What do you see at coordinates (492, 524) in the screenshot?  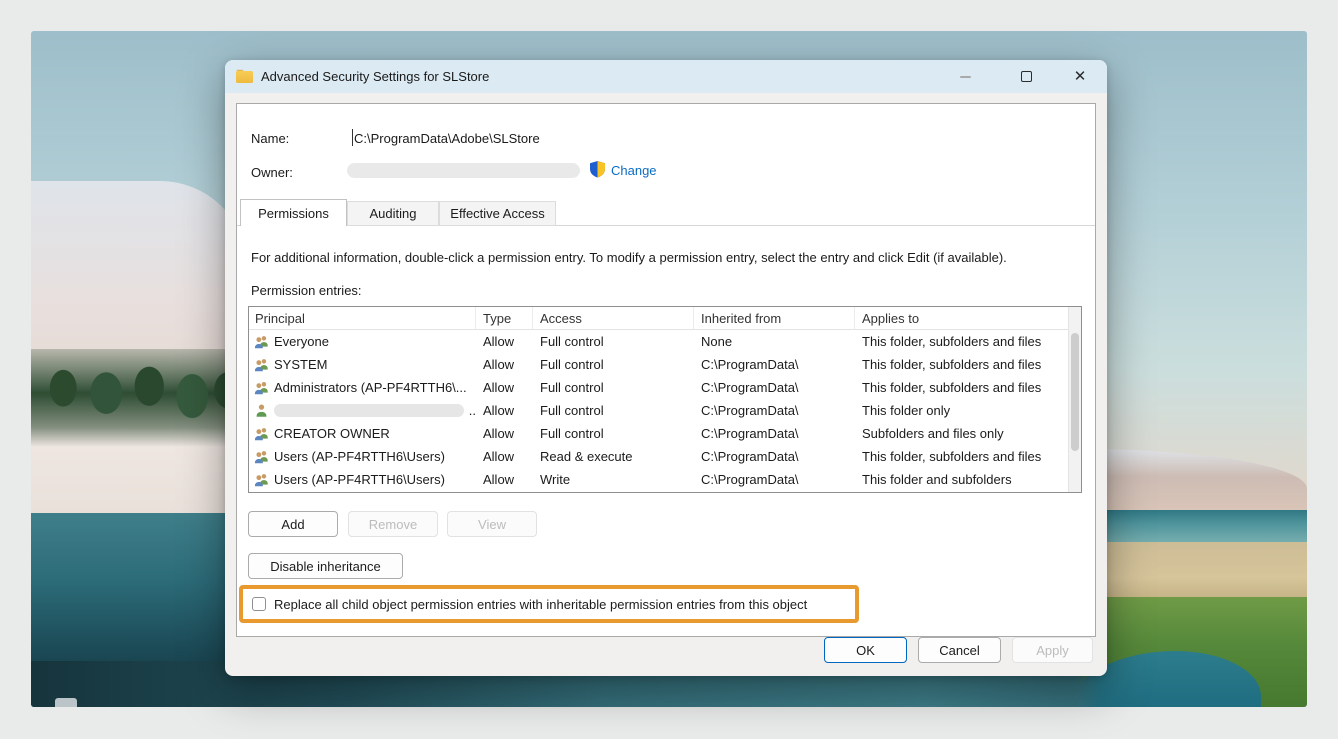 I see `view-button: View` at bounding box center [492, 524].